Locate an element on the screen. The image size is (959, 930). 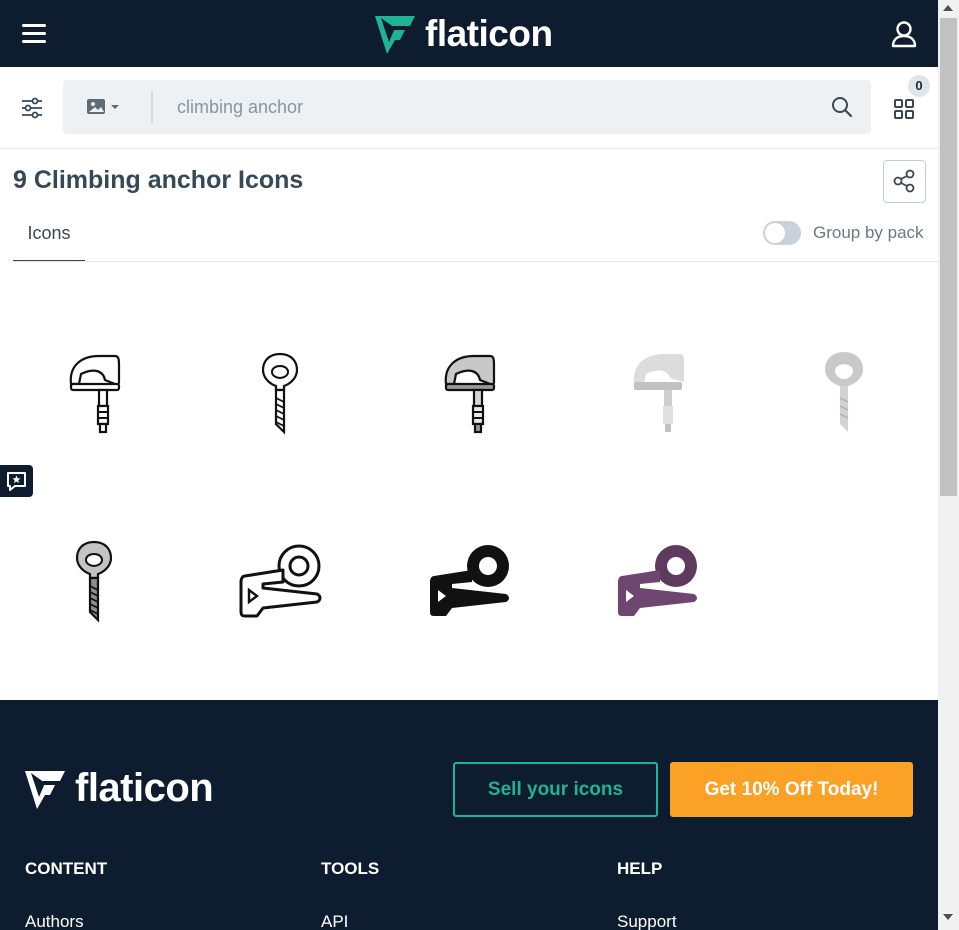
flaticon-logo: flaticon is located at coordinates (464, 34).